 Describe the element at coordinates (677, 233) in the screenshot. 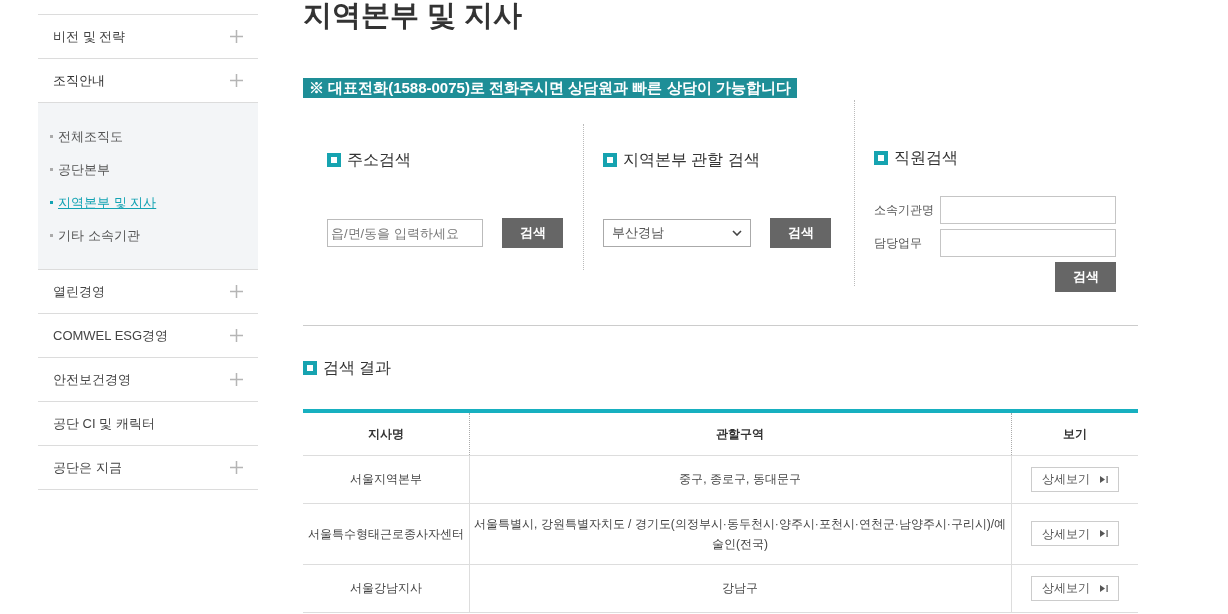

I see `region-dropdown: 부산경남` at that location.